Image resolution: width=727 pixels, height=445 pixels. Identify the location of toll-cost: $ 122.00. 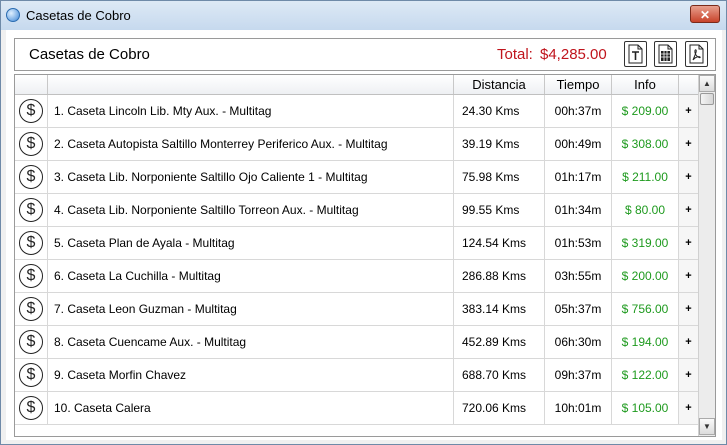
(645, 375).